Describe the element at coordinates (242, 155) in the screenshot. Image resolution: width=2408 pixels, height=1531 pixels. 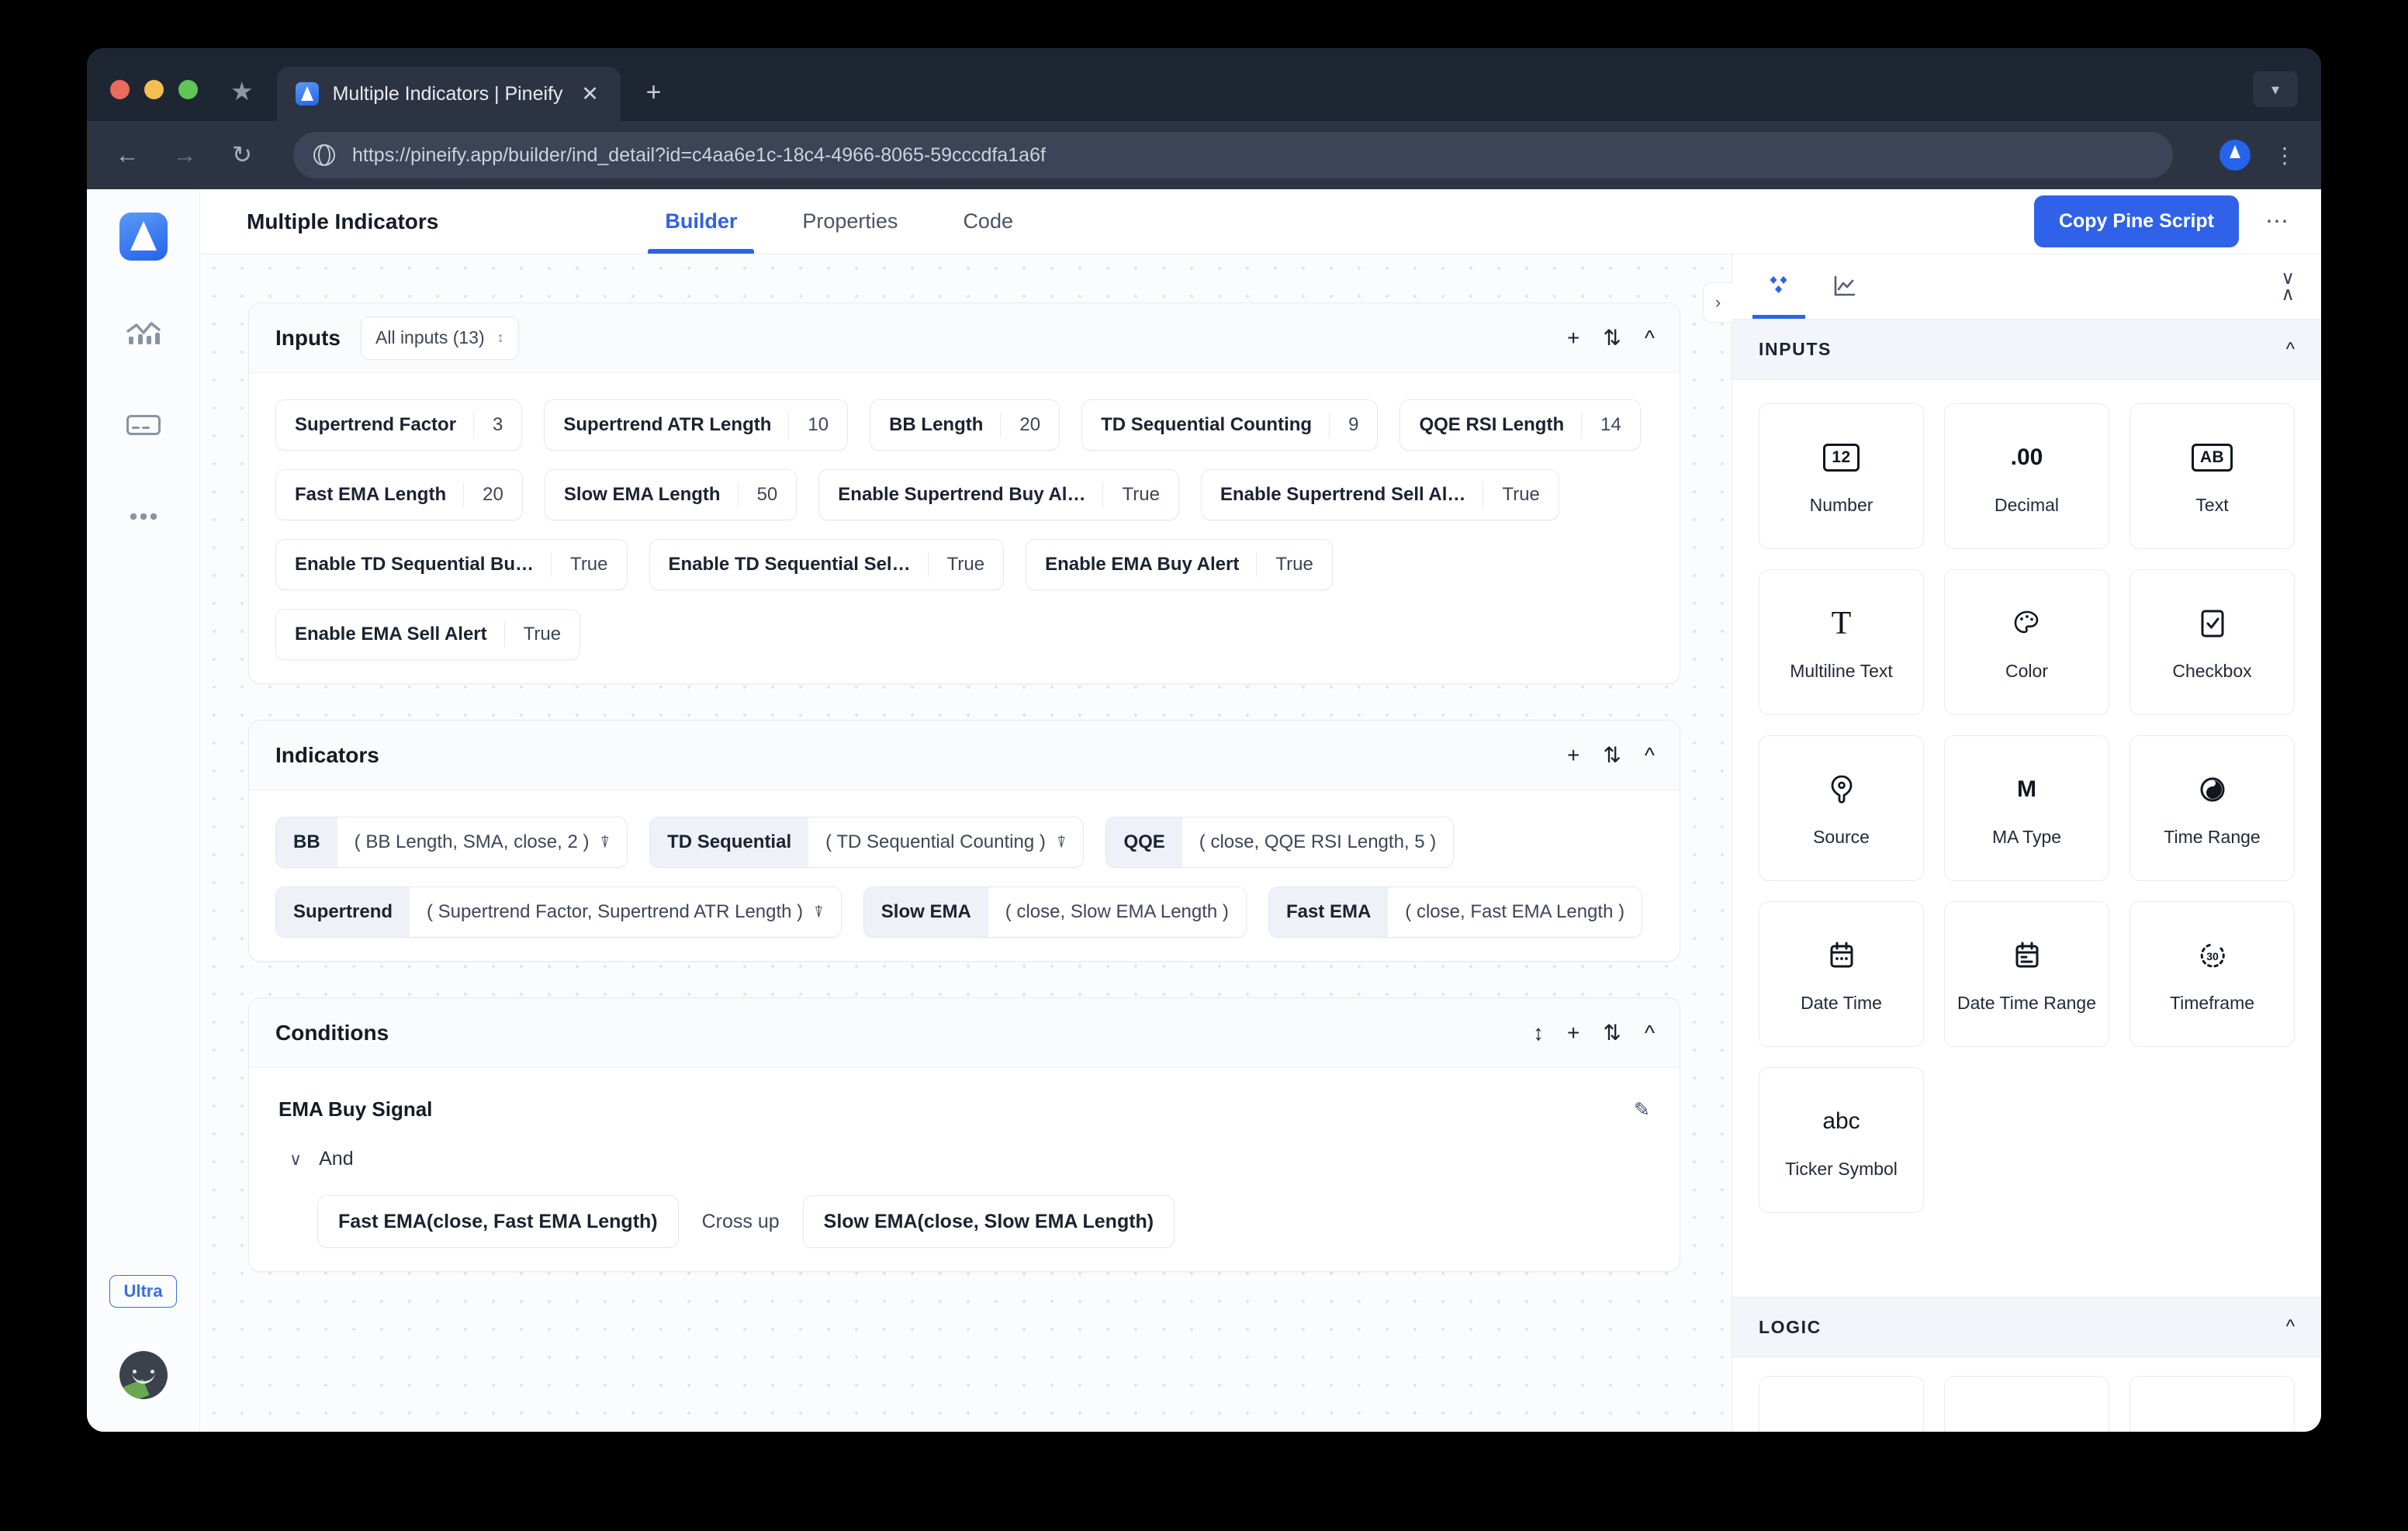
I see `reload-icon: ↻` at that location.